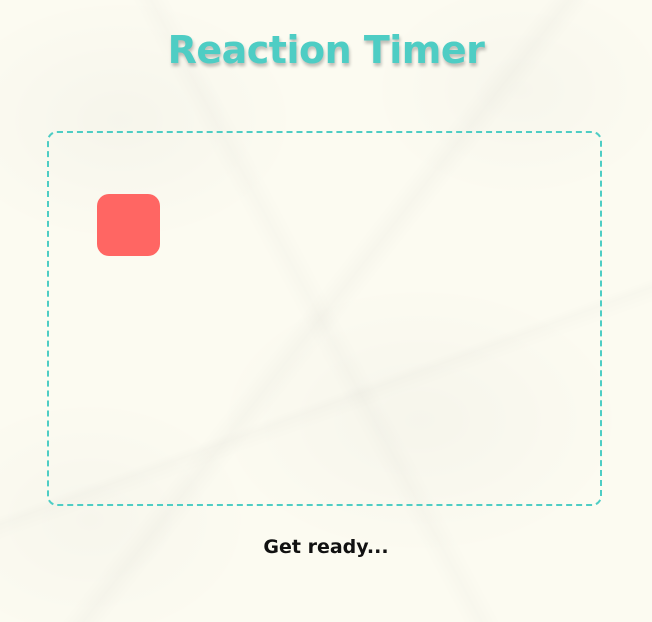 The width and height of the screenshot is (652, 622). Describe the element at coordinates (326, 50) in the screenshot. I see `page-title: Reaction Timer` at that location.